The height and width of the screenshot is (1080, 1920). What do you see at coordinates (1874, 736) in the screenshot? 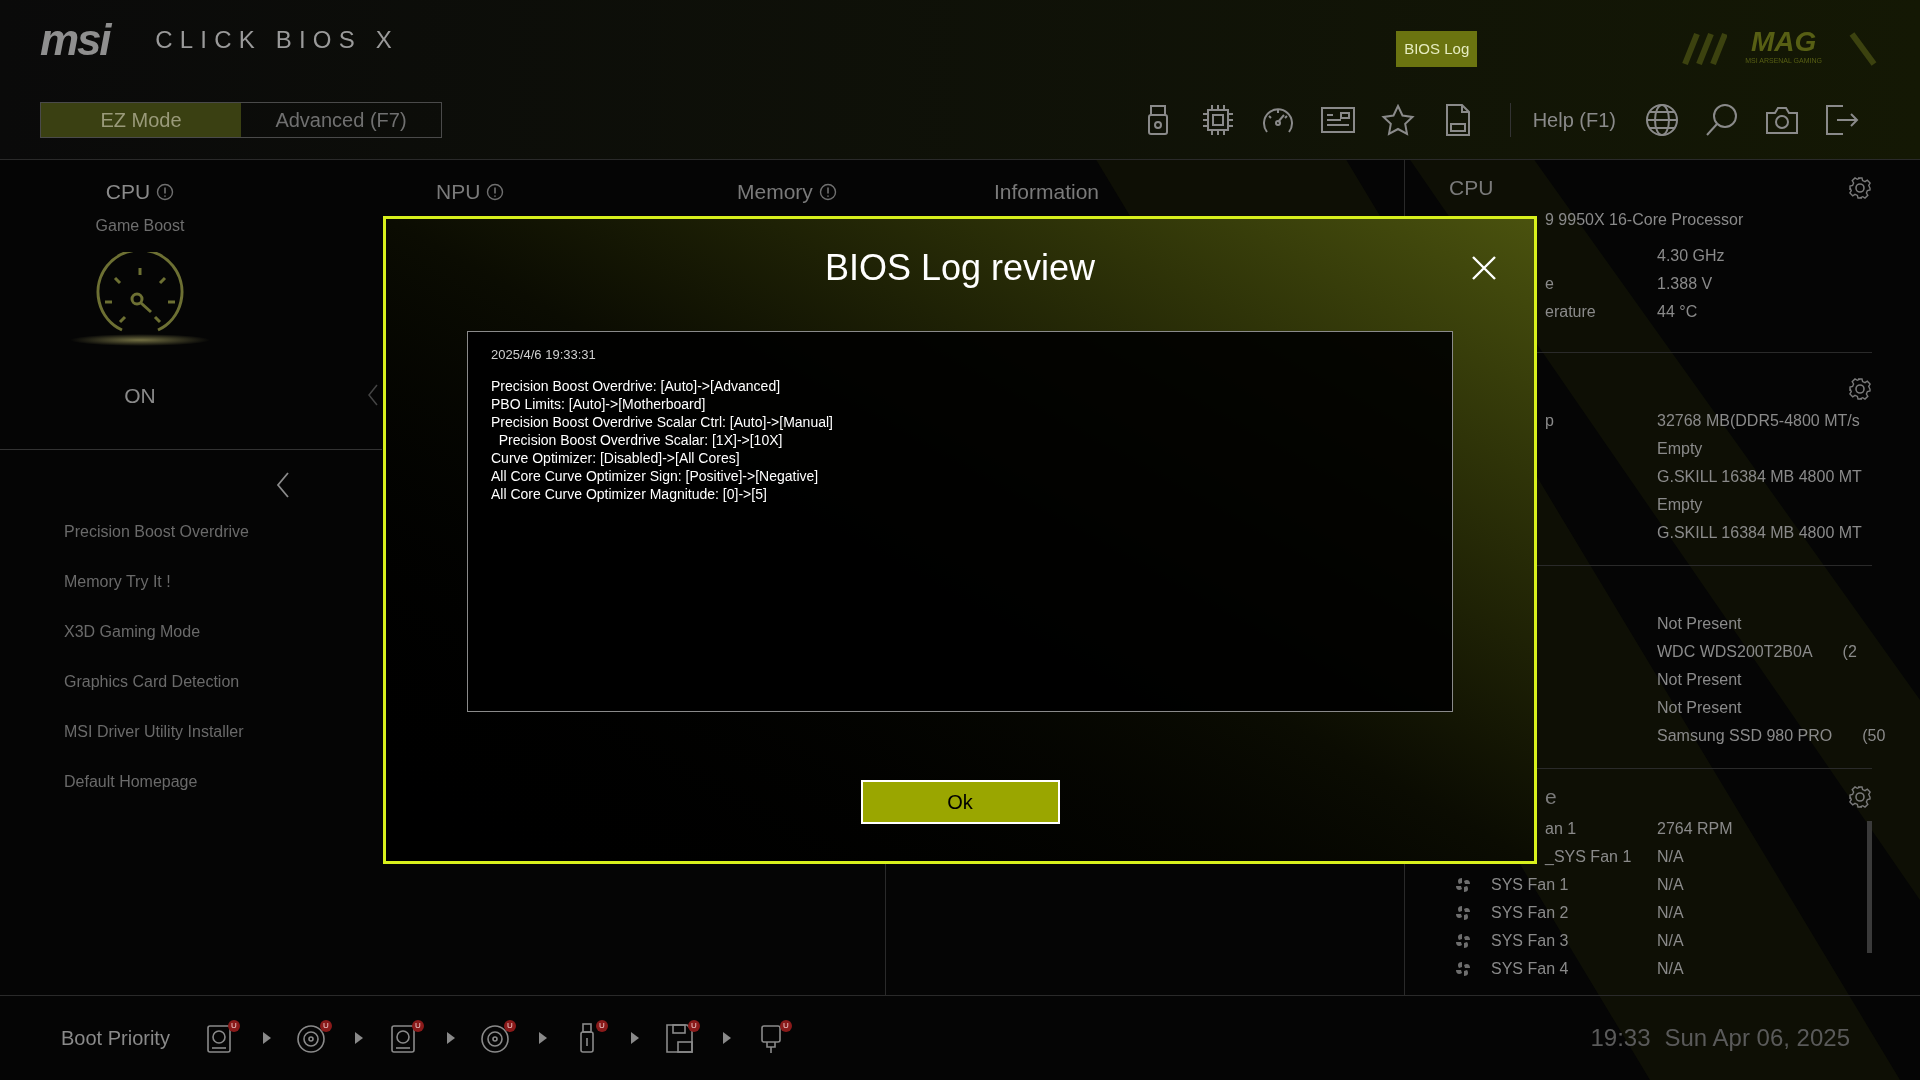
I see `info-value: (50` at bounding box center [1874, 736].